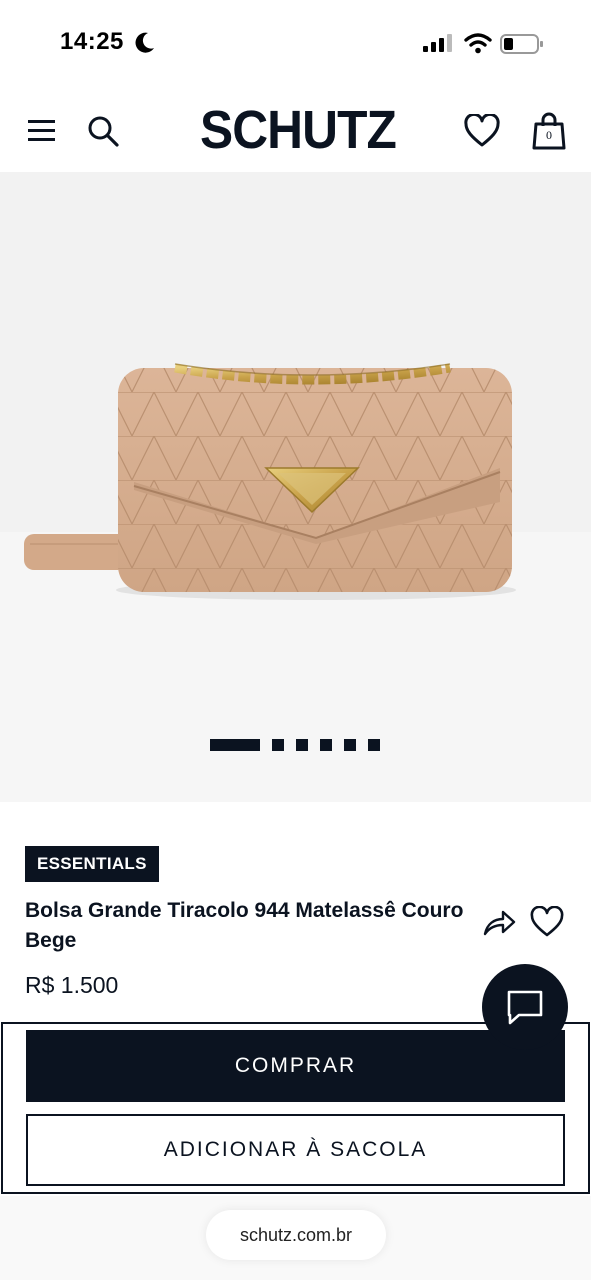 The width and height of the screenshot is (591, 1280). I want to click on status-time: 14:25, so click(92, 41).